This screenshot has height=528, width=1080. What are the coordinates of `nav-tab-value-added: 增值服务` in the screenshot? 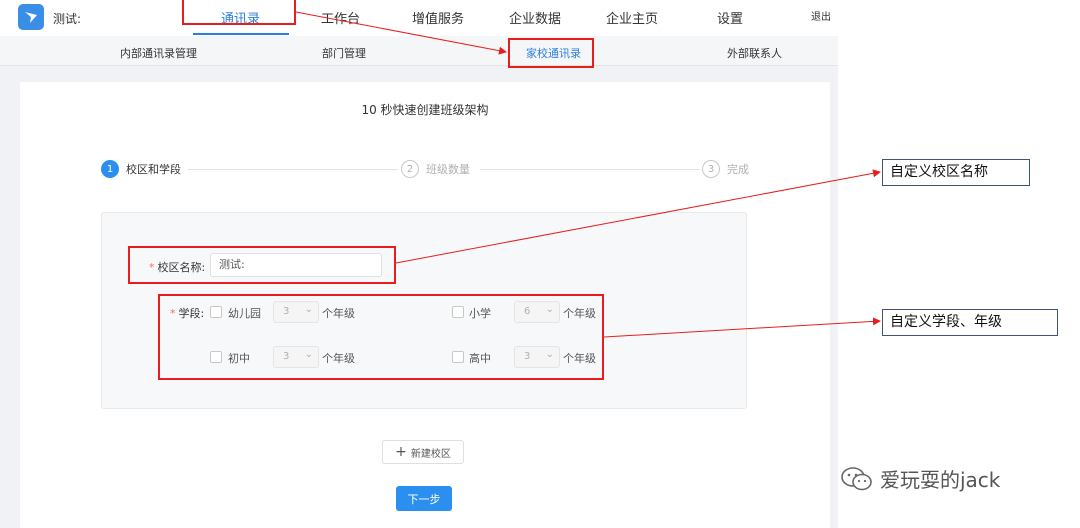 It's located at (438, 17).